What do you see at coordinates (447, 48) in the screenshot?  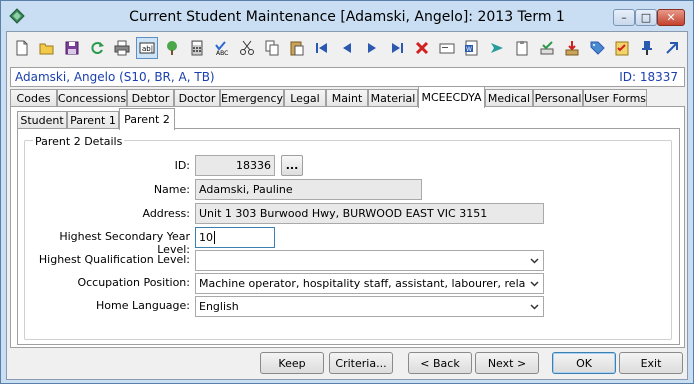 I see `card-icon` at bounding box center [447, 48].